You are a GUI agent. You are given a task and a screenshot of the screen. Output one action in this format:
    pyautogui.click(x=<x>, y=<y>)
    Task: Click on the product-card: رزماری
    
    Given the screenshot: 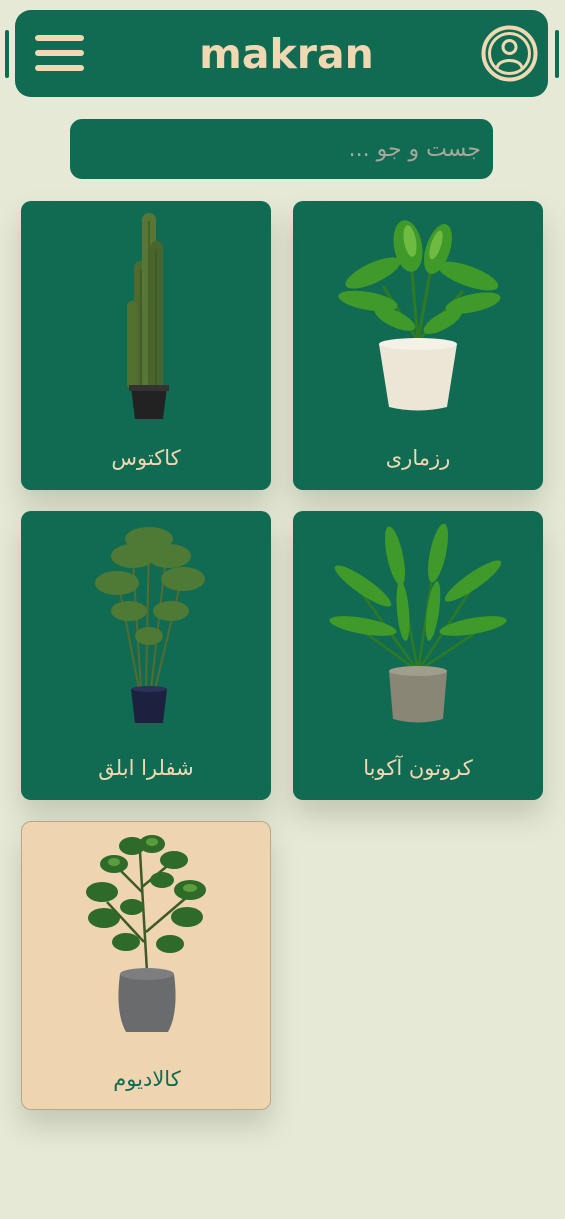 What is the action you would take?
    pyautogui.click(x=418, y=345)
    